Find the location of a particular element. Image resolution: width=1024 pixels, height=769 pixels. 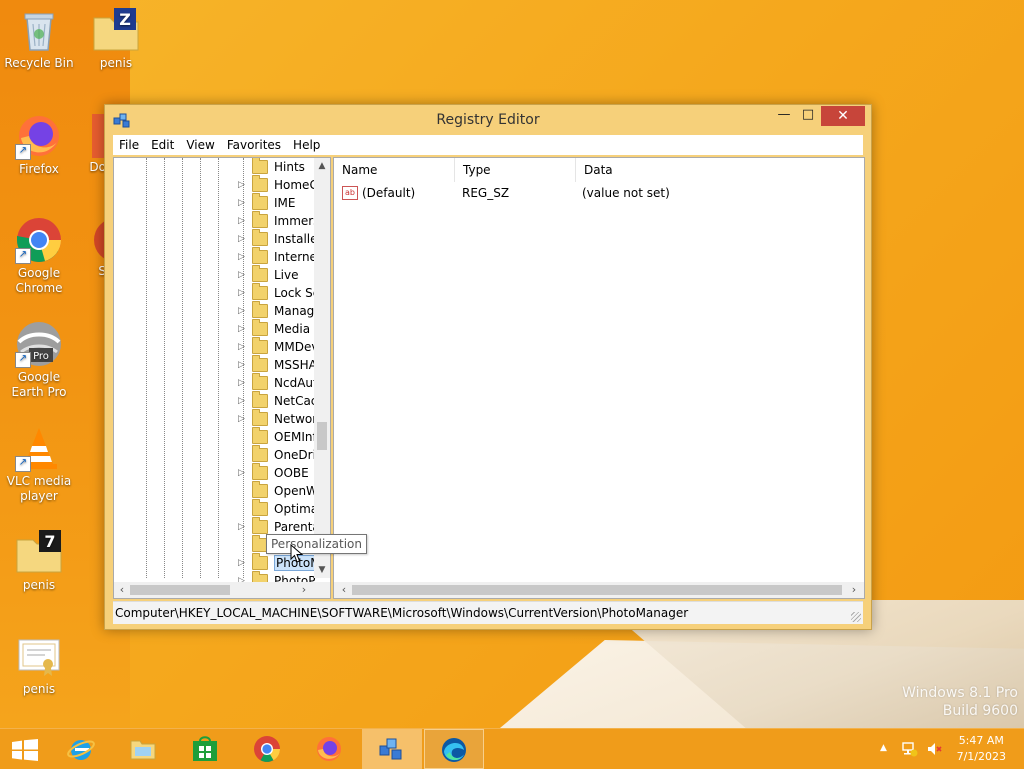

firefox-icon: ↗ is located at coordinates (39, 136).